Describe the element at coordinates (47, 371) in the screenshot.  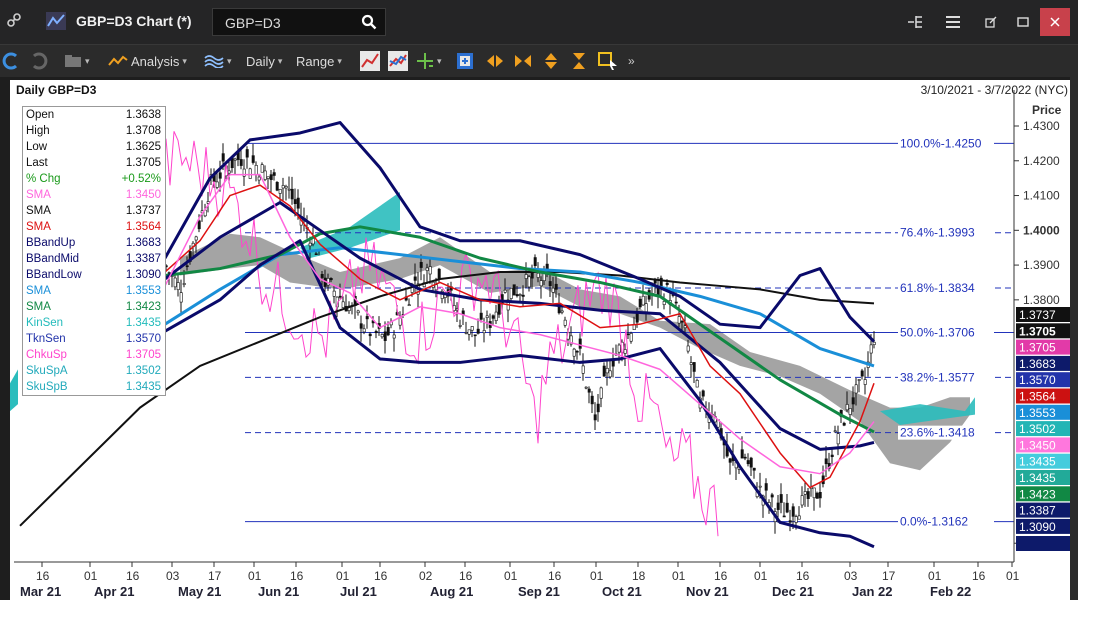
I see `legend-label: SkuSpA` at that location.